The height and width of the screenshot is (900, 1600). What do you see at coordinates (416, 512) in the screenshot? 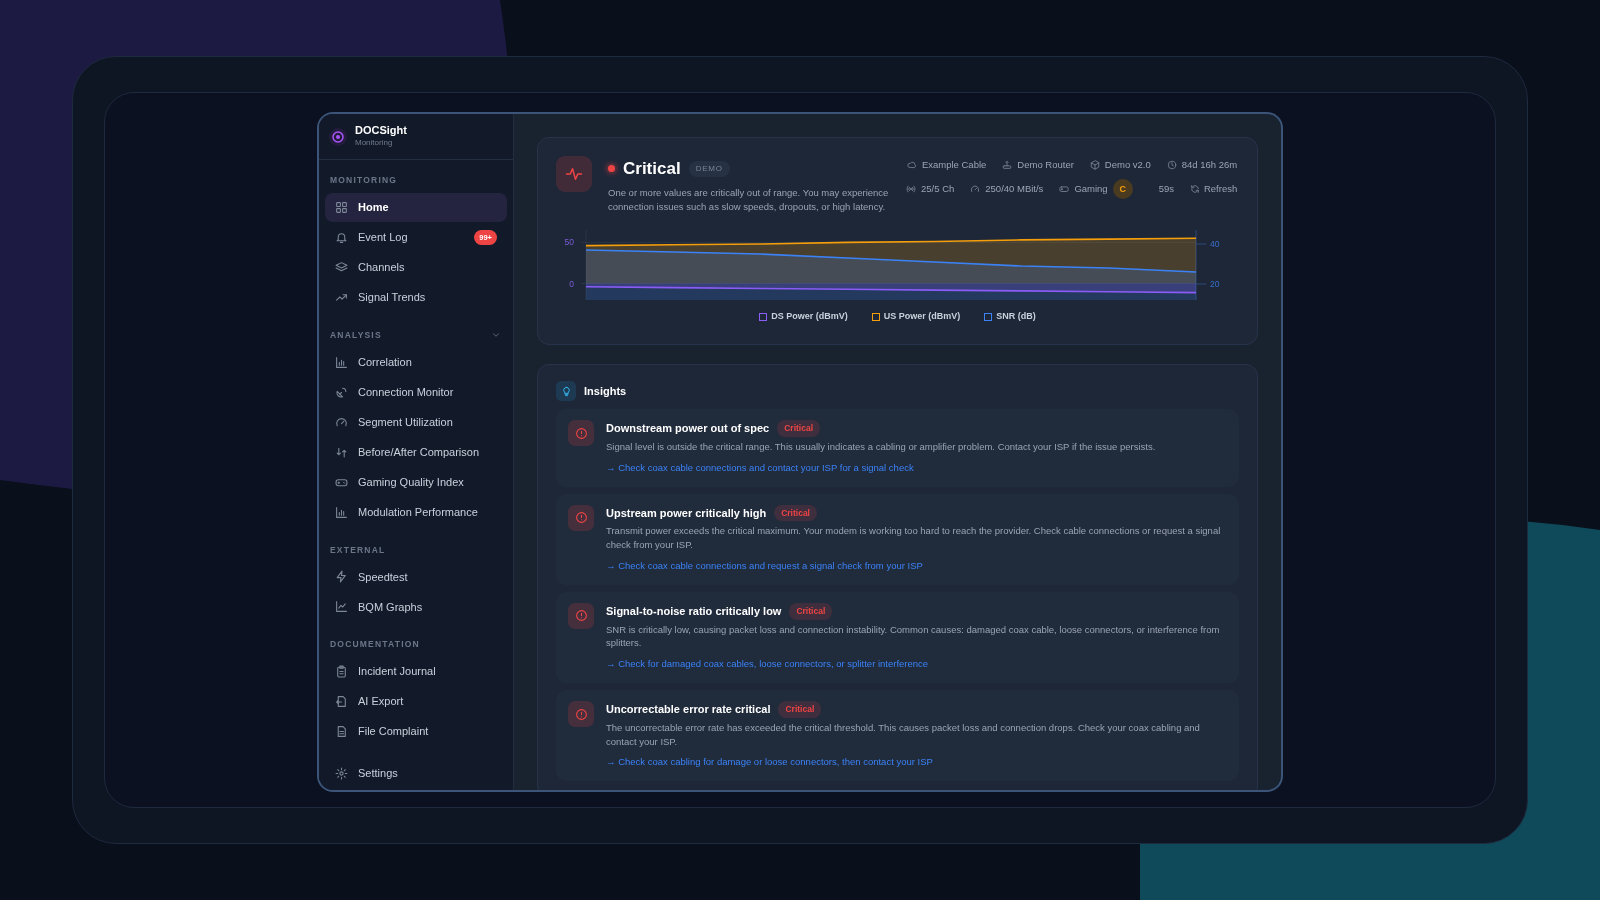
I see `nav-item: Modulation Performance` at bounding box center [416, 512].